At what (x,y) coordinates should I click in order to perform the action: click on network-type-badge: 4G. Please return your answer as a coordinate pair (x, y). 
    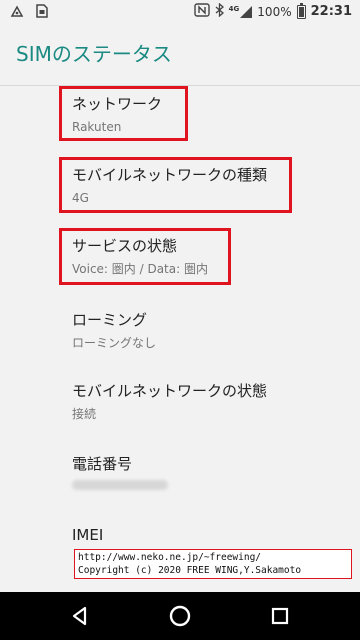
    Looking at the image, I should click on (234, 8).